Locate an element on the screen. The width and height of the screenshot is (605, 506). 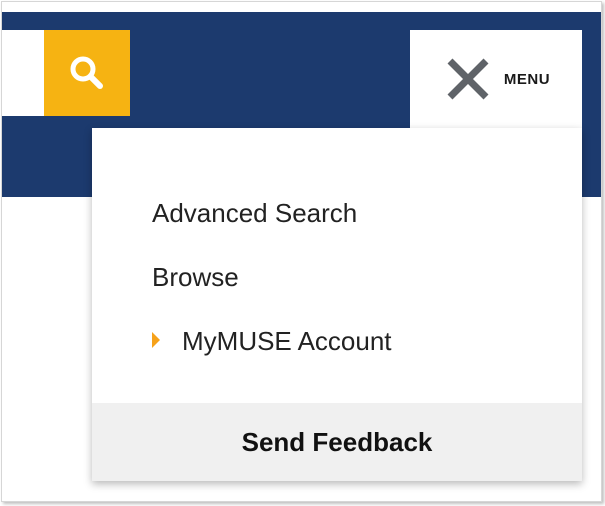
search-icon is located at coordinates (86, 72).